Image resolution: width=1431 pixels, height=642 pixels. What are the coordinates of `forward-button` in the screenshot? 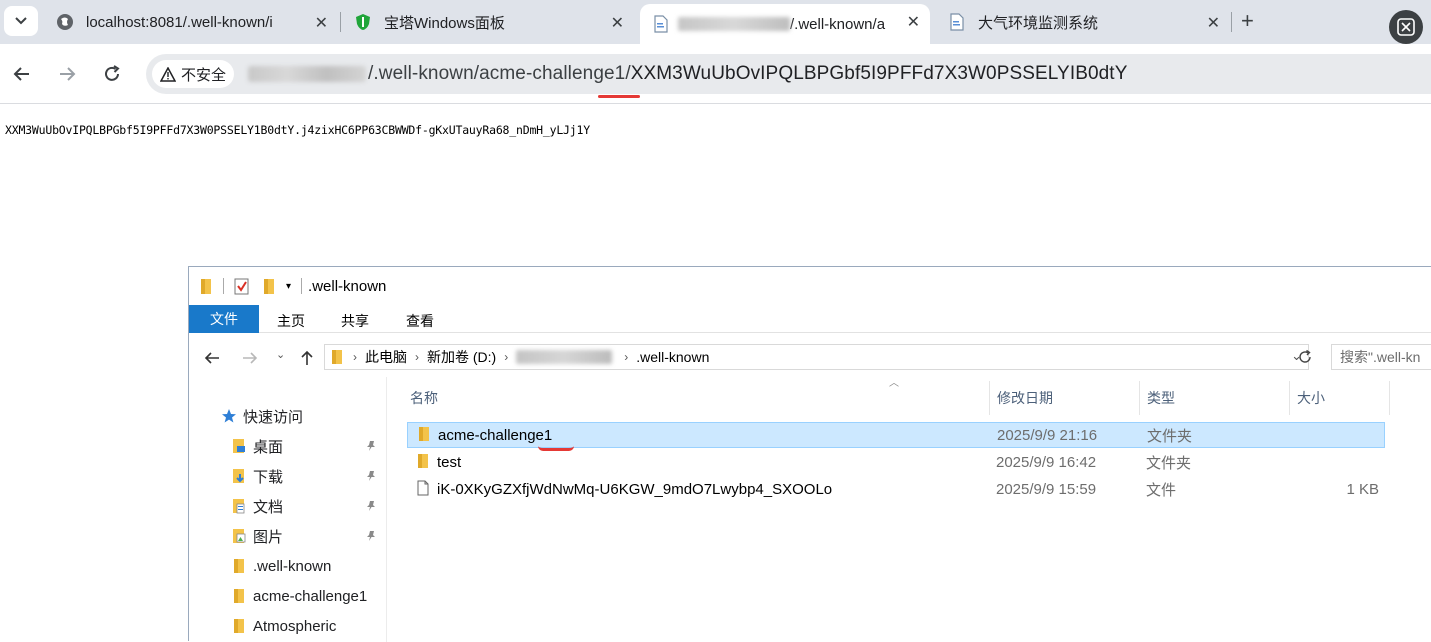 It's located at (67, 74).